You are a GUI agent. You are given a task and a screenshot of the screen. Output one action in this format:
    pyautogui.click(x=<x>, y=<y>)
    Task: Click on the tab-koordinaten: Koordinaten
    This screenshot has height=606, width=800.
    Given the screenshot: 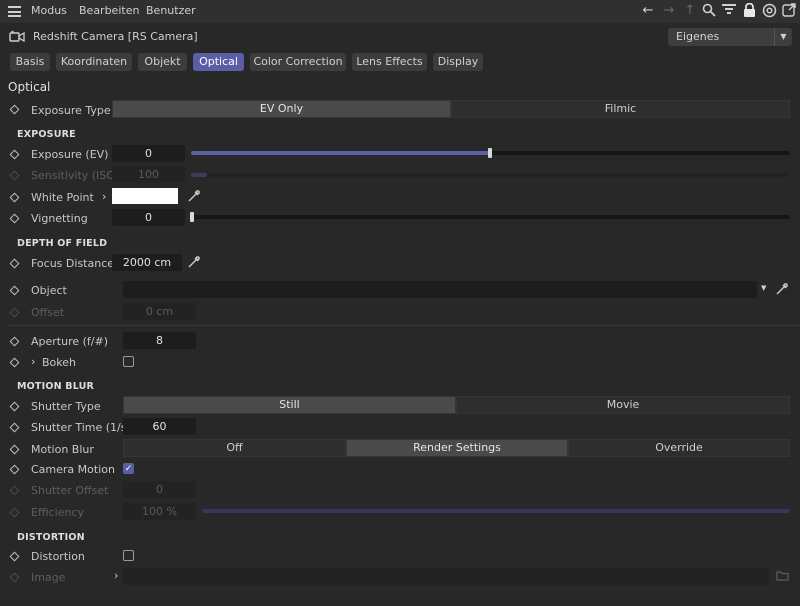 What is the action you would take?
    pyautogui.click(x=94, y=62)
    